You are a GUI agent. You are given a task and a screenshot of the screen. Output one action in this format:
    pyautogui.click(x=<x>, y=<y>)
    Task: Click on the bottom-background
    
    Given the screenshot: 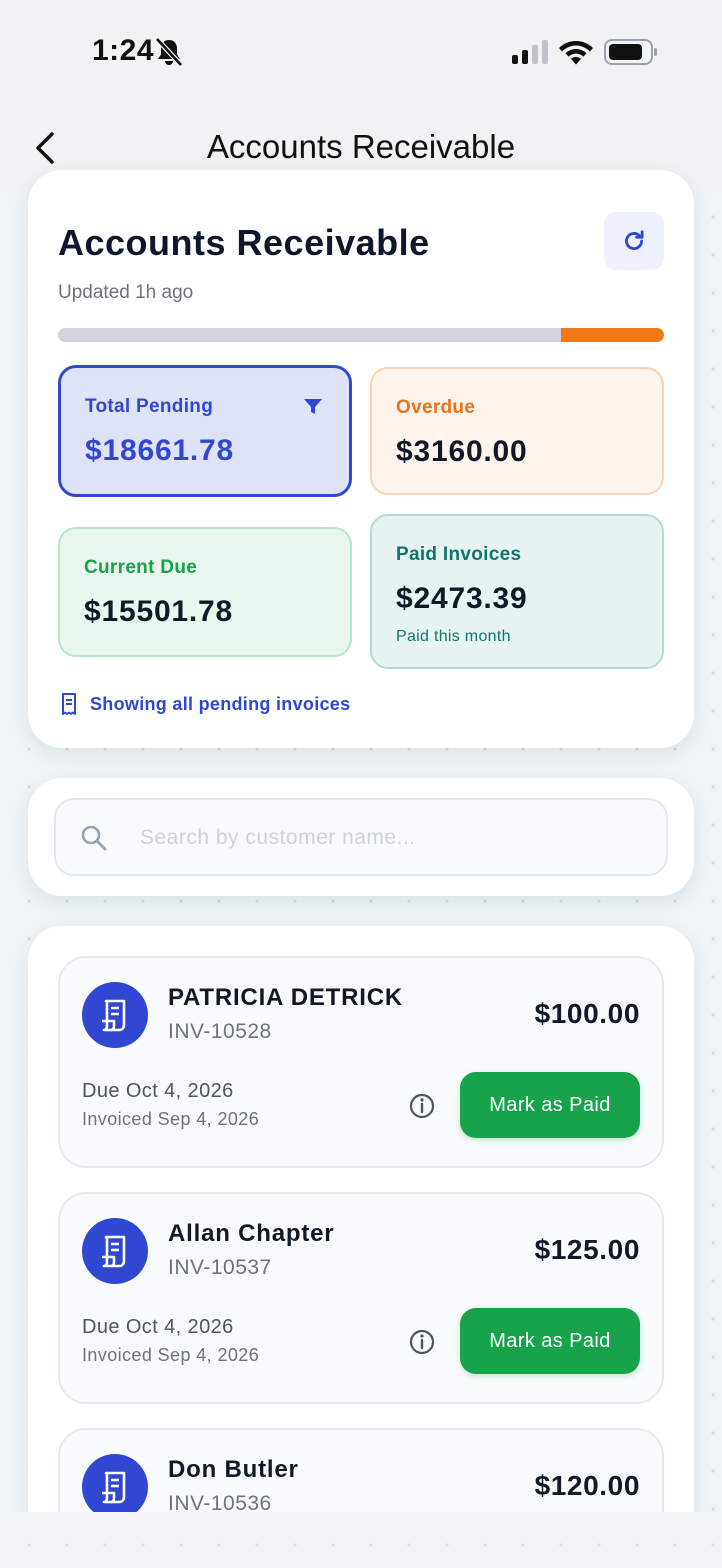 What is the action you would take?
    pyautogui.click(x=361, y=1540)
    